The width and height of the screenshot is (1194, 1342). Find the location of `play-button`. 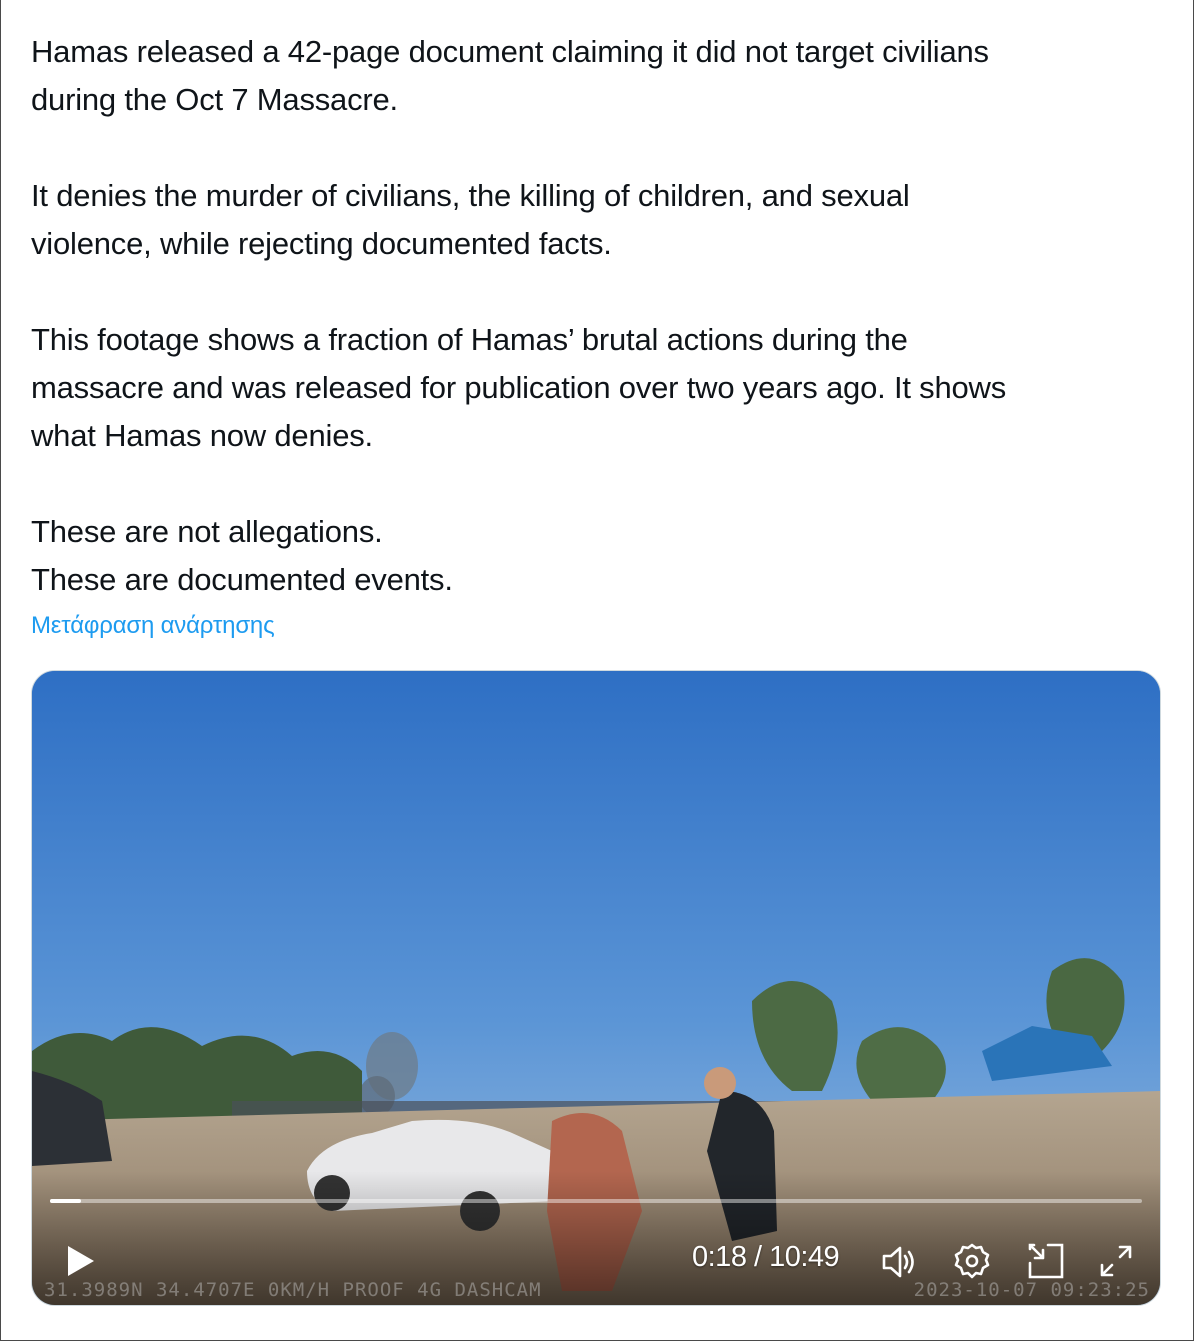

play-button is located at coordinates (80, 1261).